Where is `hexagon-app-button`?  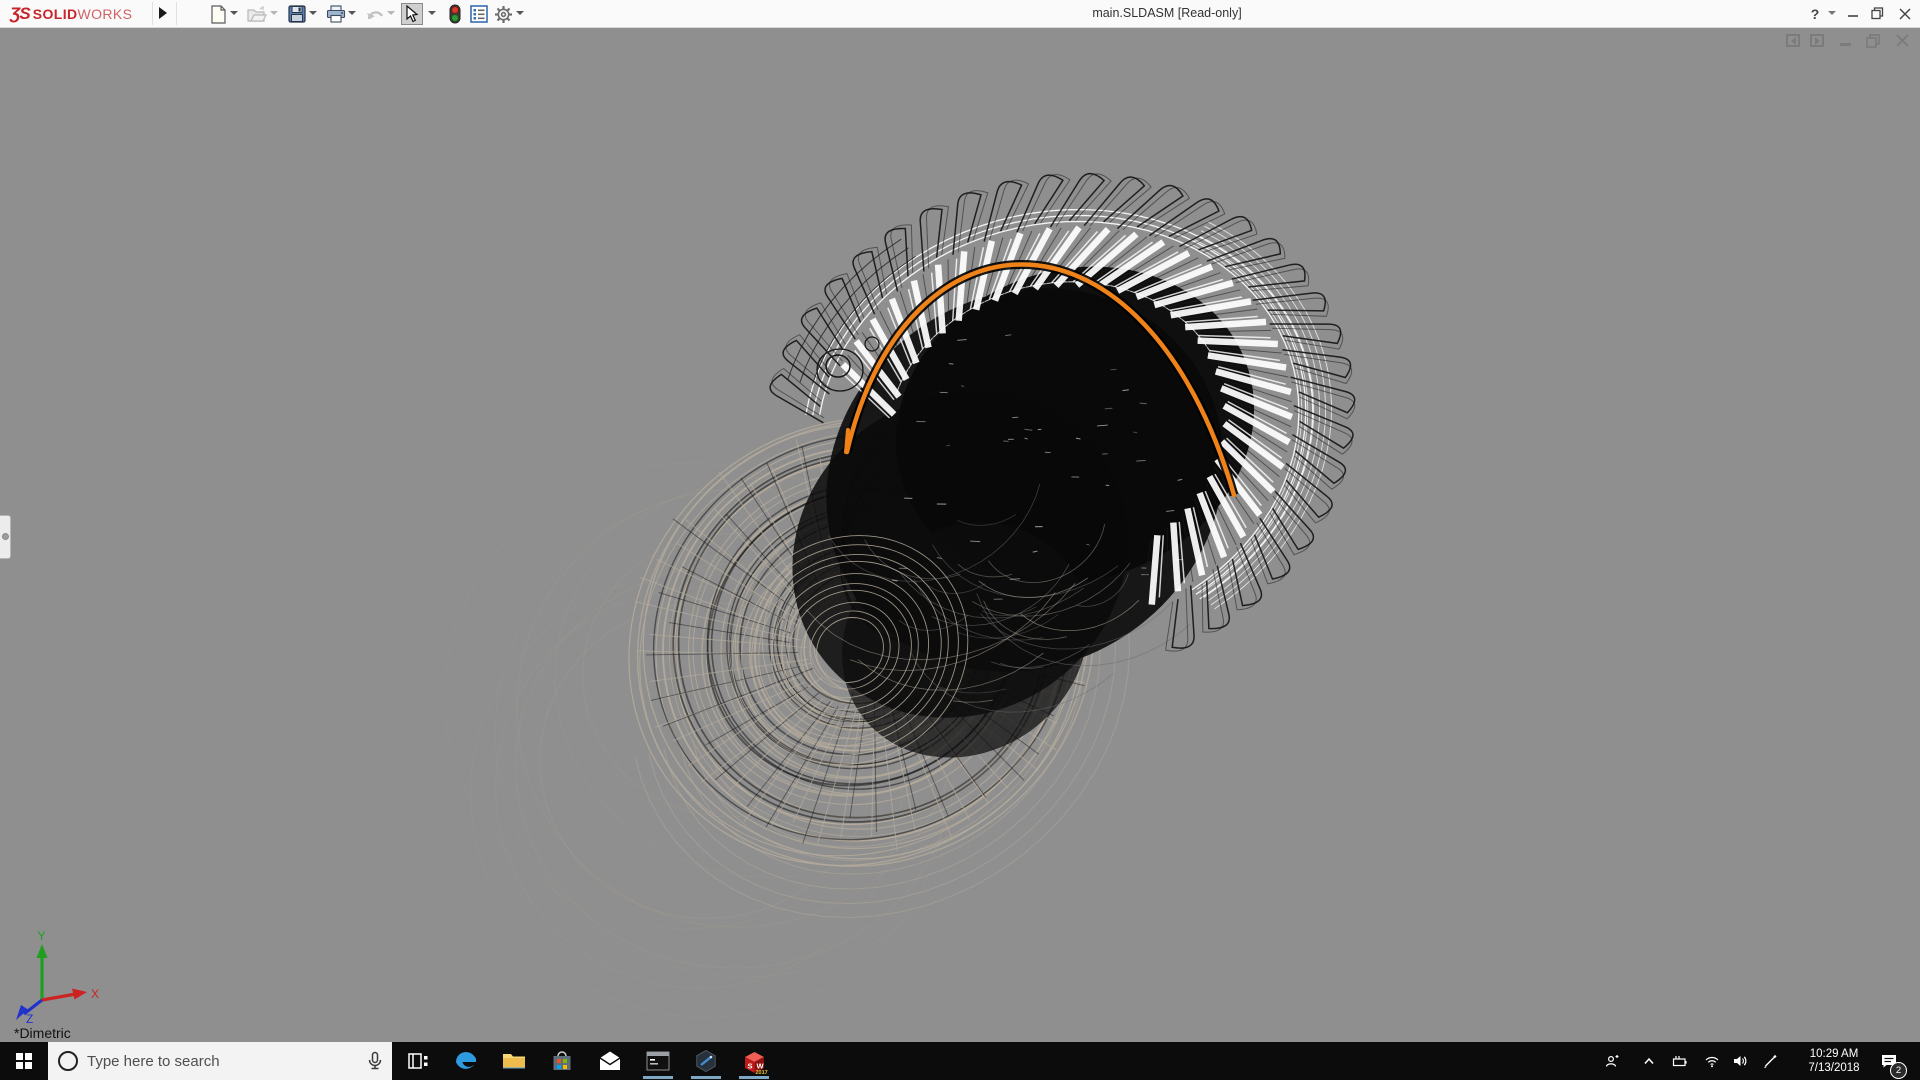 hexagon-app-button is located at coordinates (706, 1061).